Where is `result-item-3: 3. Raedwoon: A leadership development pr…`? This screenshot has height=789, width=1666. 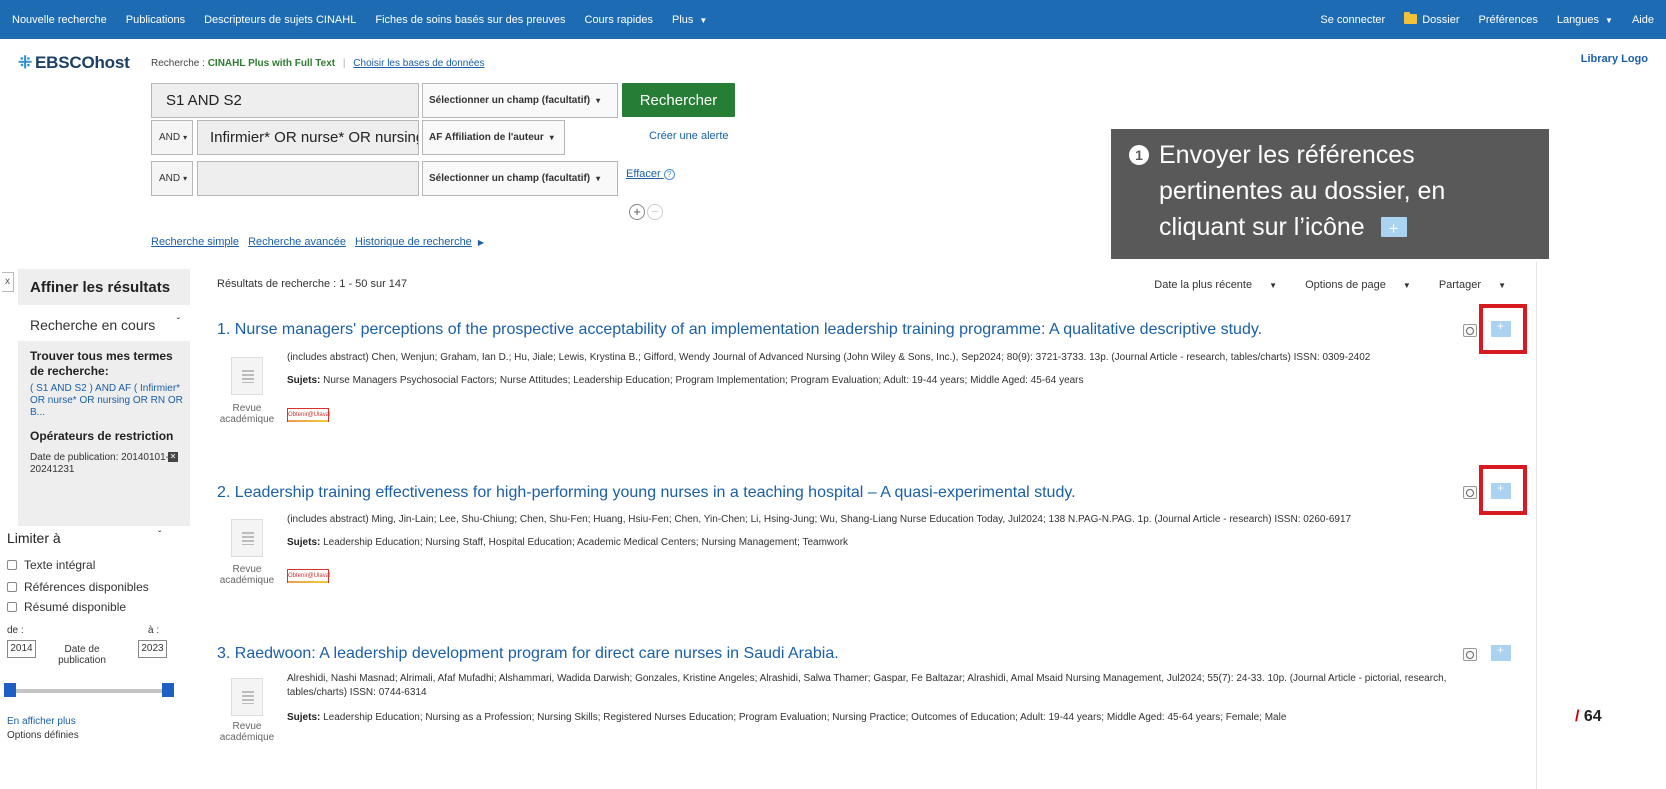
result-item-3: 3. Raedwoon: A leadership development pr… is located at coordinates (837, 694).